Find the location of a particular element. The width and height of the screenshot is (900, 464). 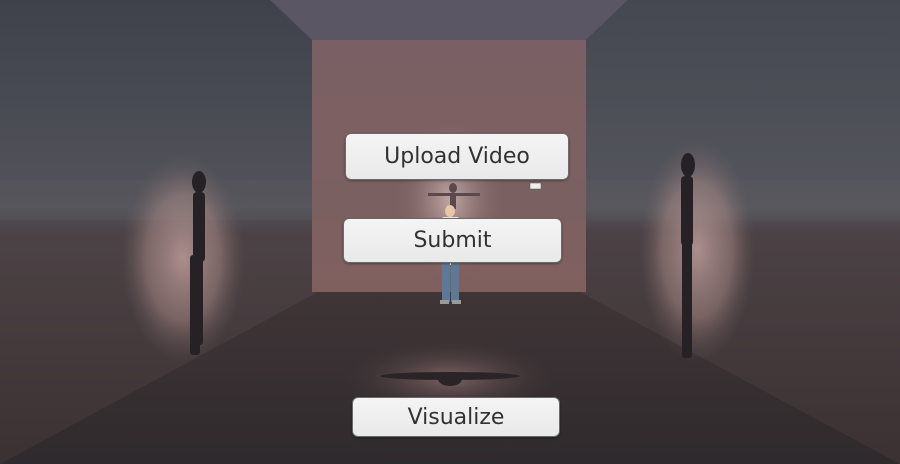

upload-video-button: Upload Video is located at coordinates (457, 156).